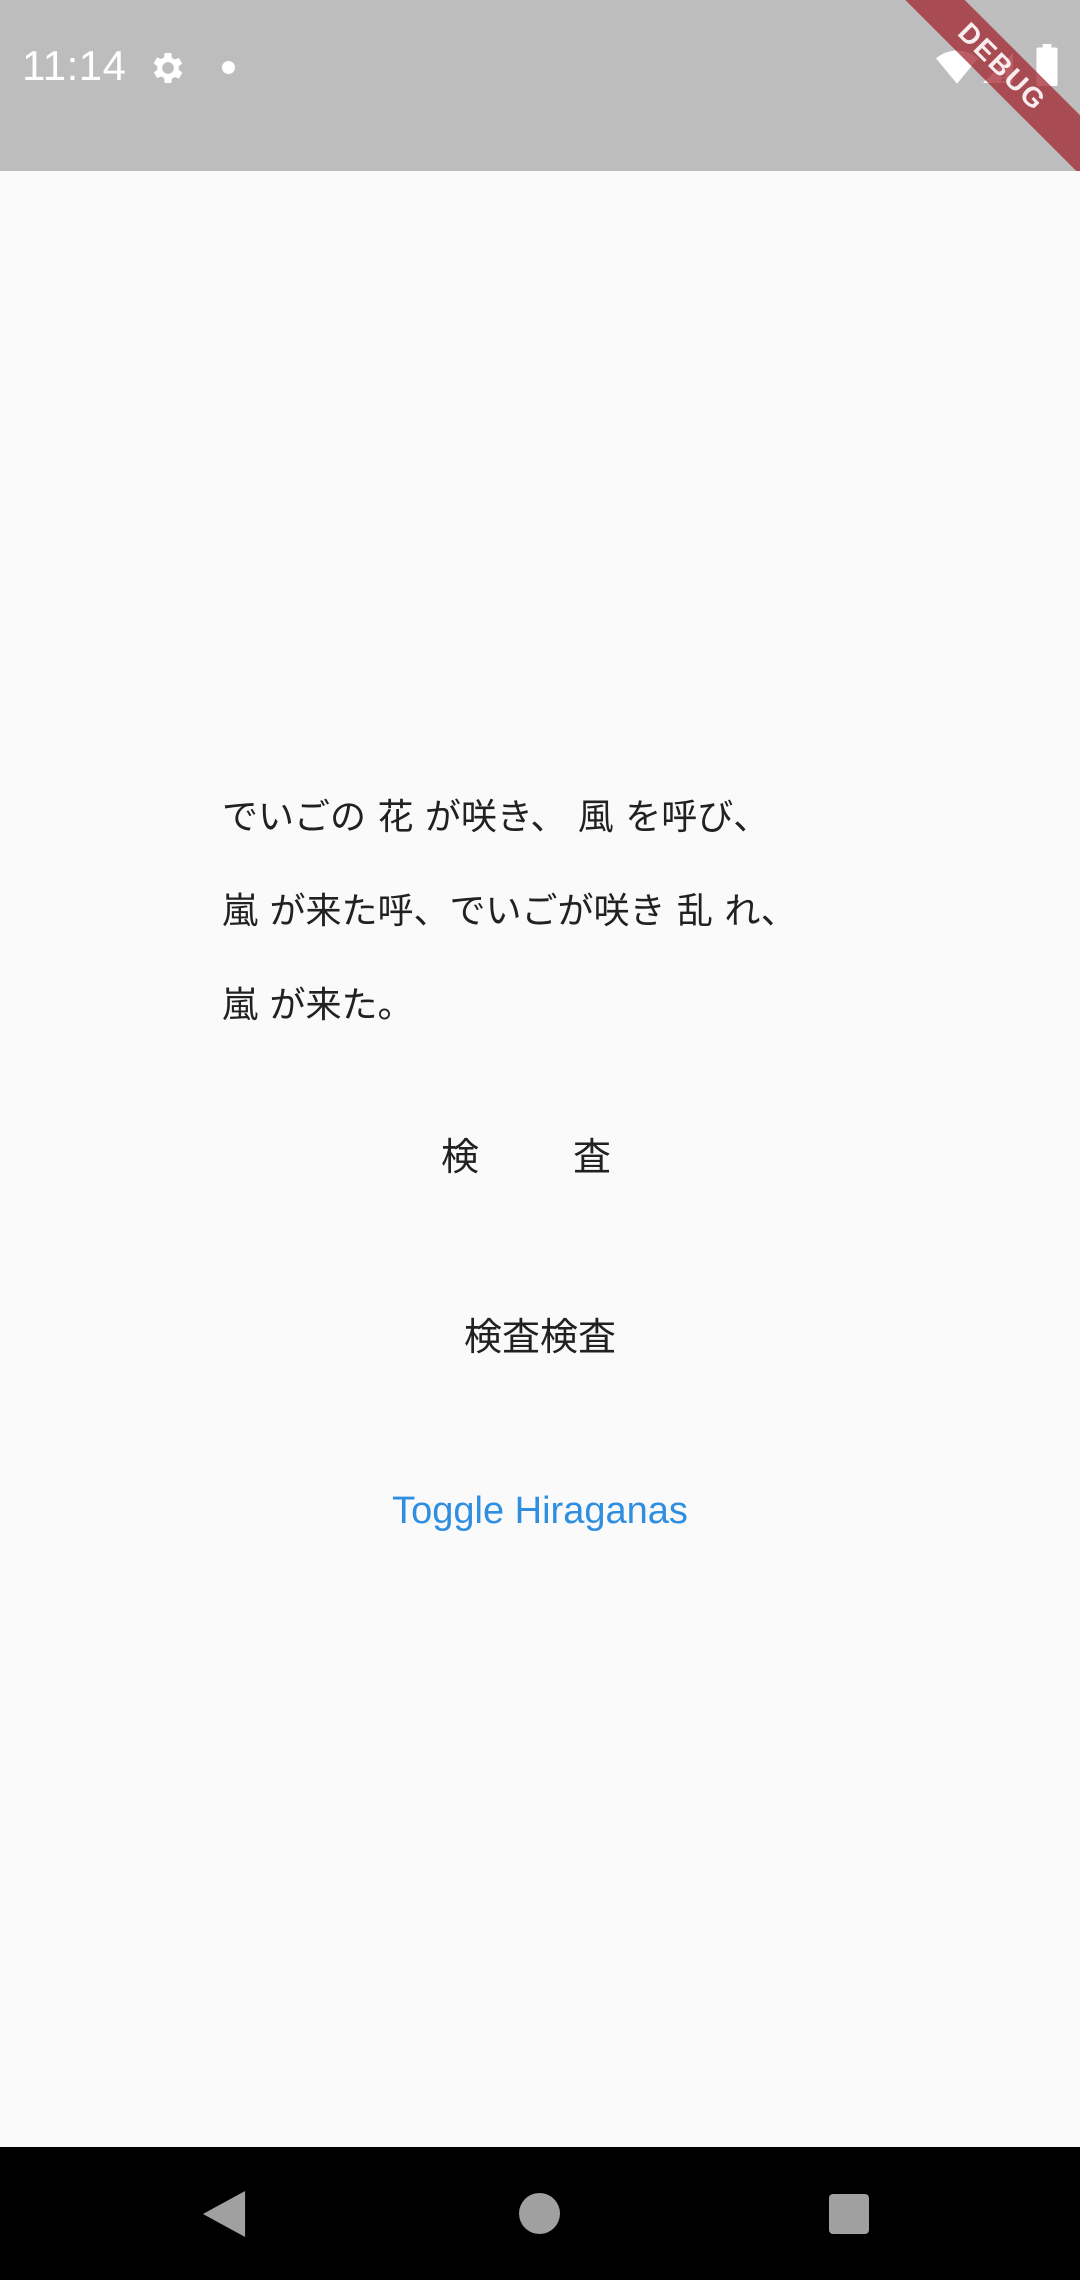  Describe the element at coordinates (74, 65) in the screenshot. I see `status-time: 11:14` at that location.